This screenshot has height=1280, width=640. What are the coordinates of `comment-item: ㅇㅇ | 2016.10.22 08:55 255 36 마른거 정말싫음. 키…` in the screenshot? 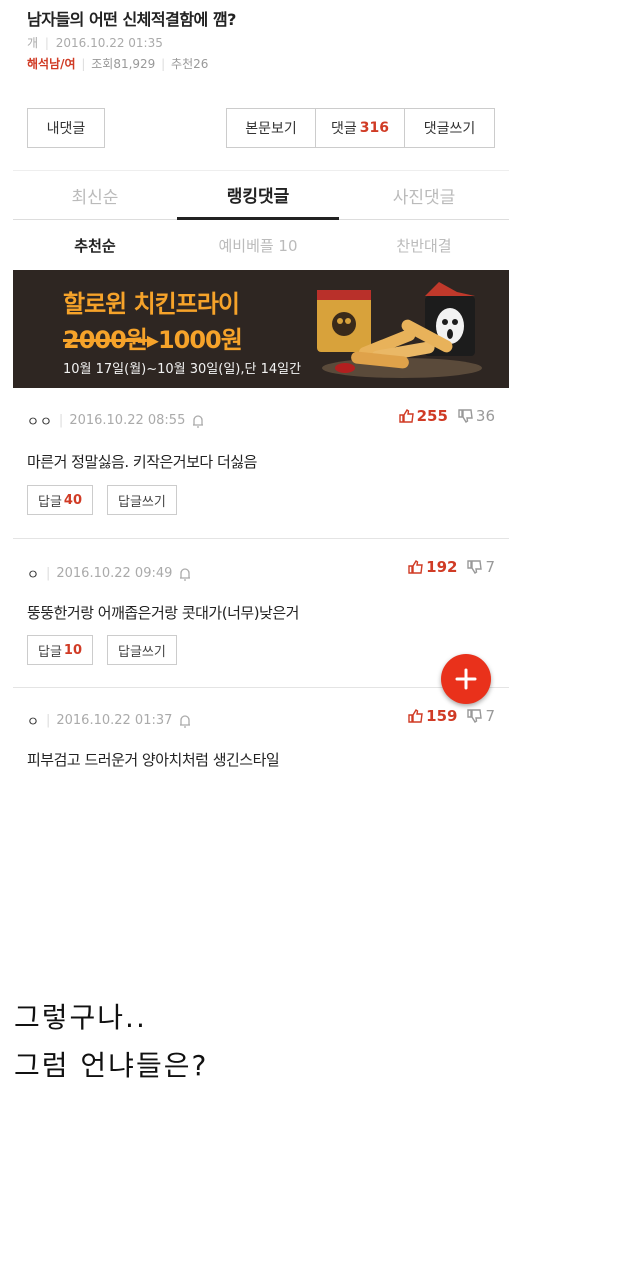 It's located at (261, 464).